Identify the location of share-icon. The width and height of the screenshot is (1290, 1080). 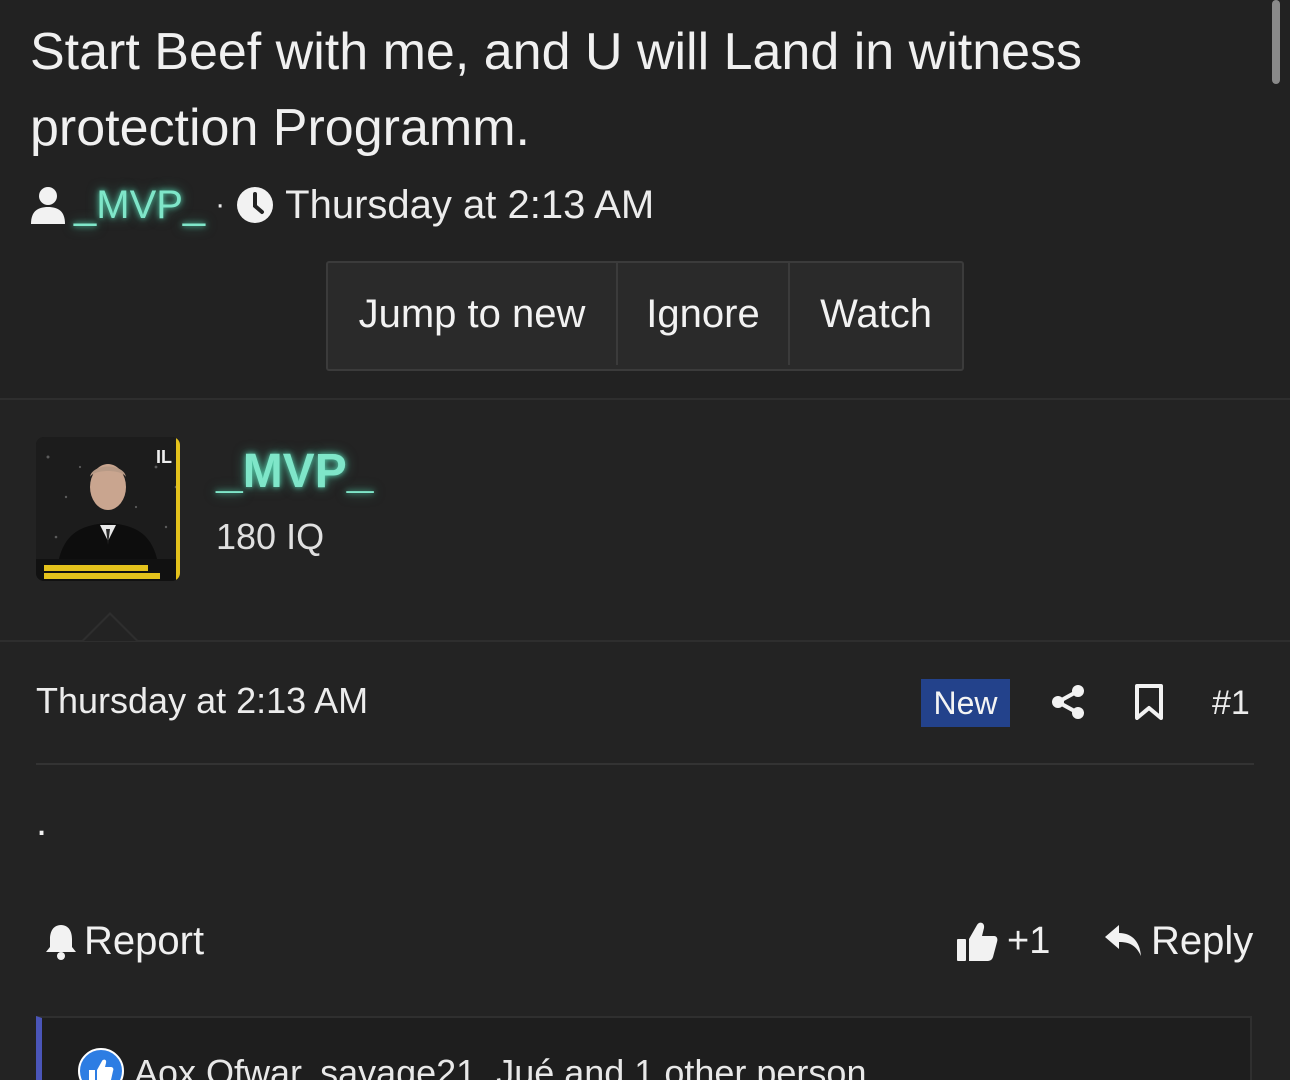
(1068, 702).